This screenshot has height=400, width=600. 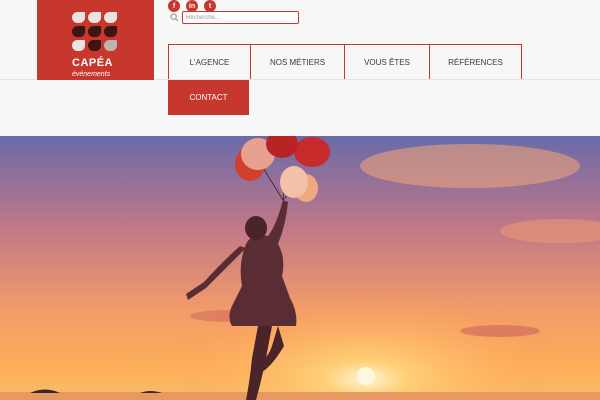 What do you see at coordinates (209, 61) in the screenshot?
I see `nav-item-agence: L'AGENCE` at bounding box center [209, 61].